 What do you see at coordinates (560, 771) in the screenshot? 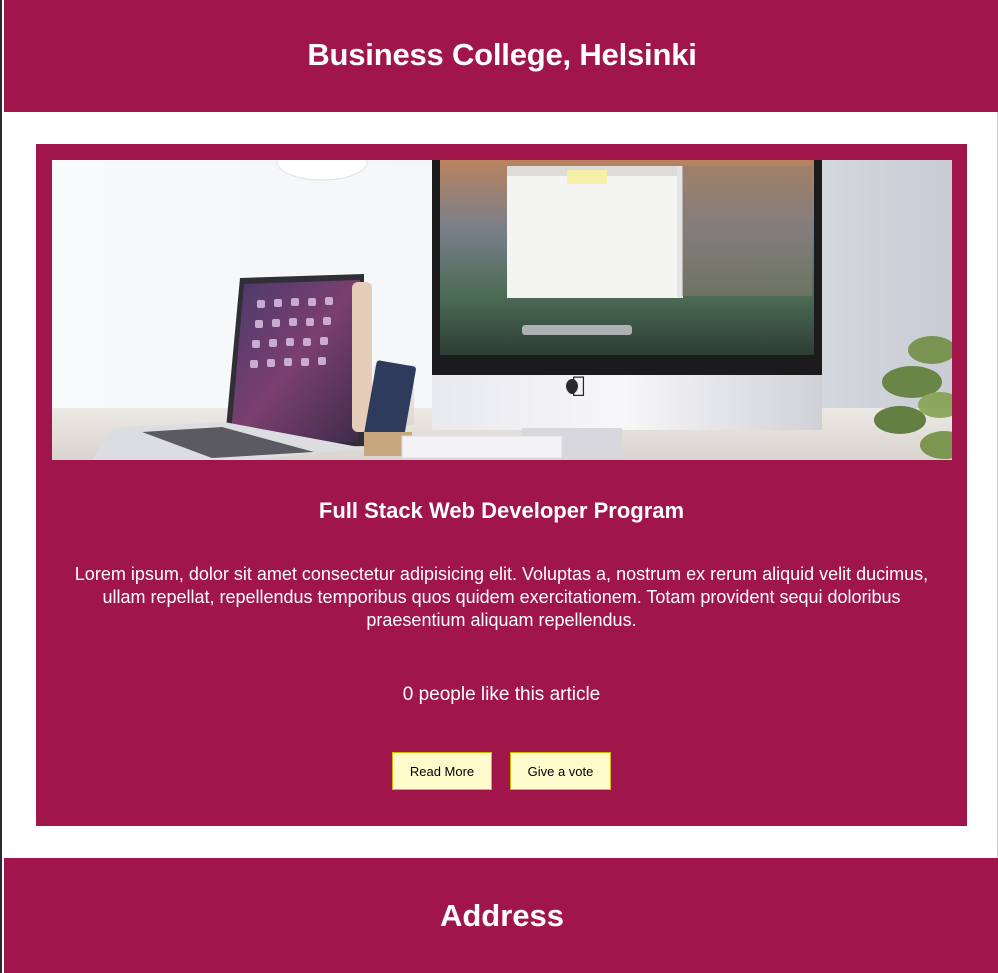
I see `give-vote-button: Give a vote` at bounding box center [560, 771].